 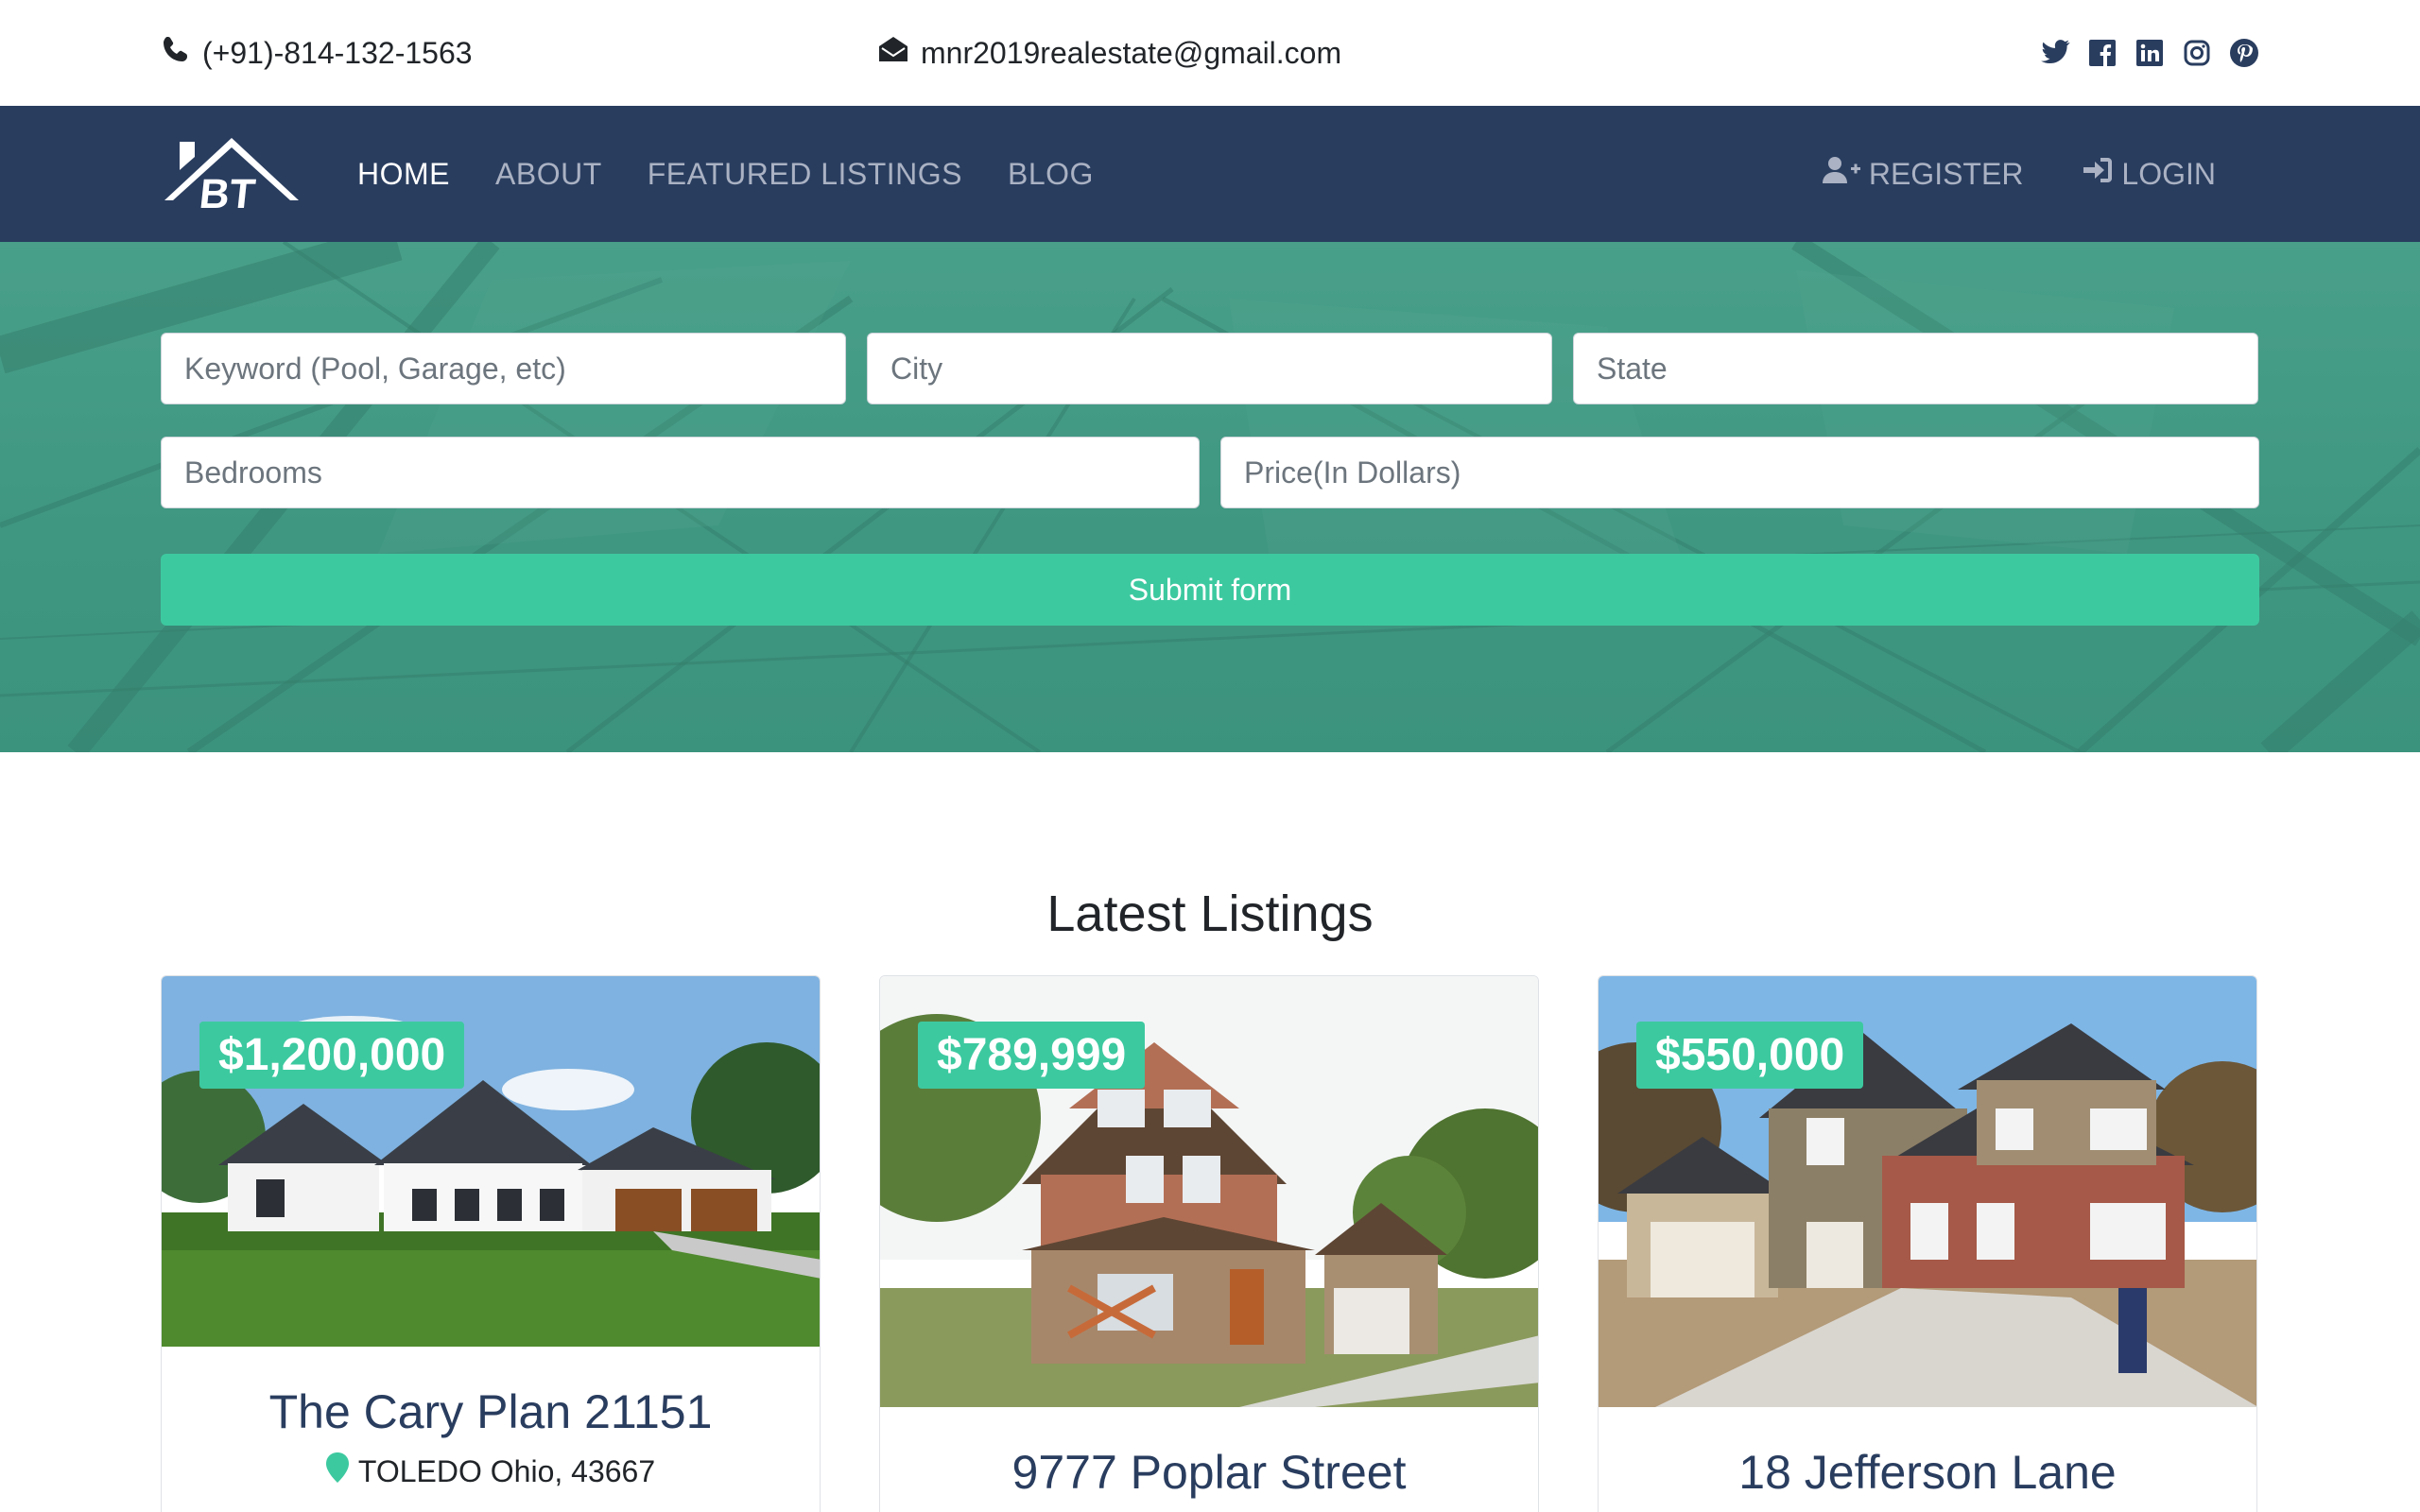 What do you see at coordinates (332, 1055) in the screenshot?
I see `listing-price-badge: $1,200,000` at bounding box center [332, 1055].